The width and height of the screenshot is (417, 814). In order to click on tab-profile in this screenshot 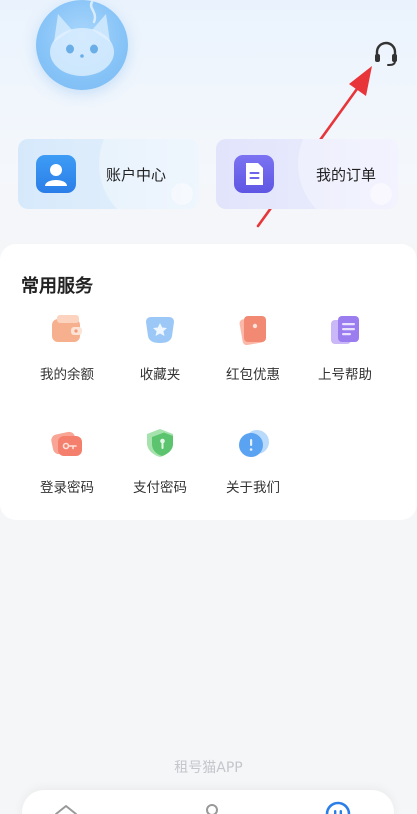, I will do `click(212, 807)`.